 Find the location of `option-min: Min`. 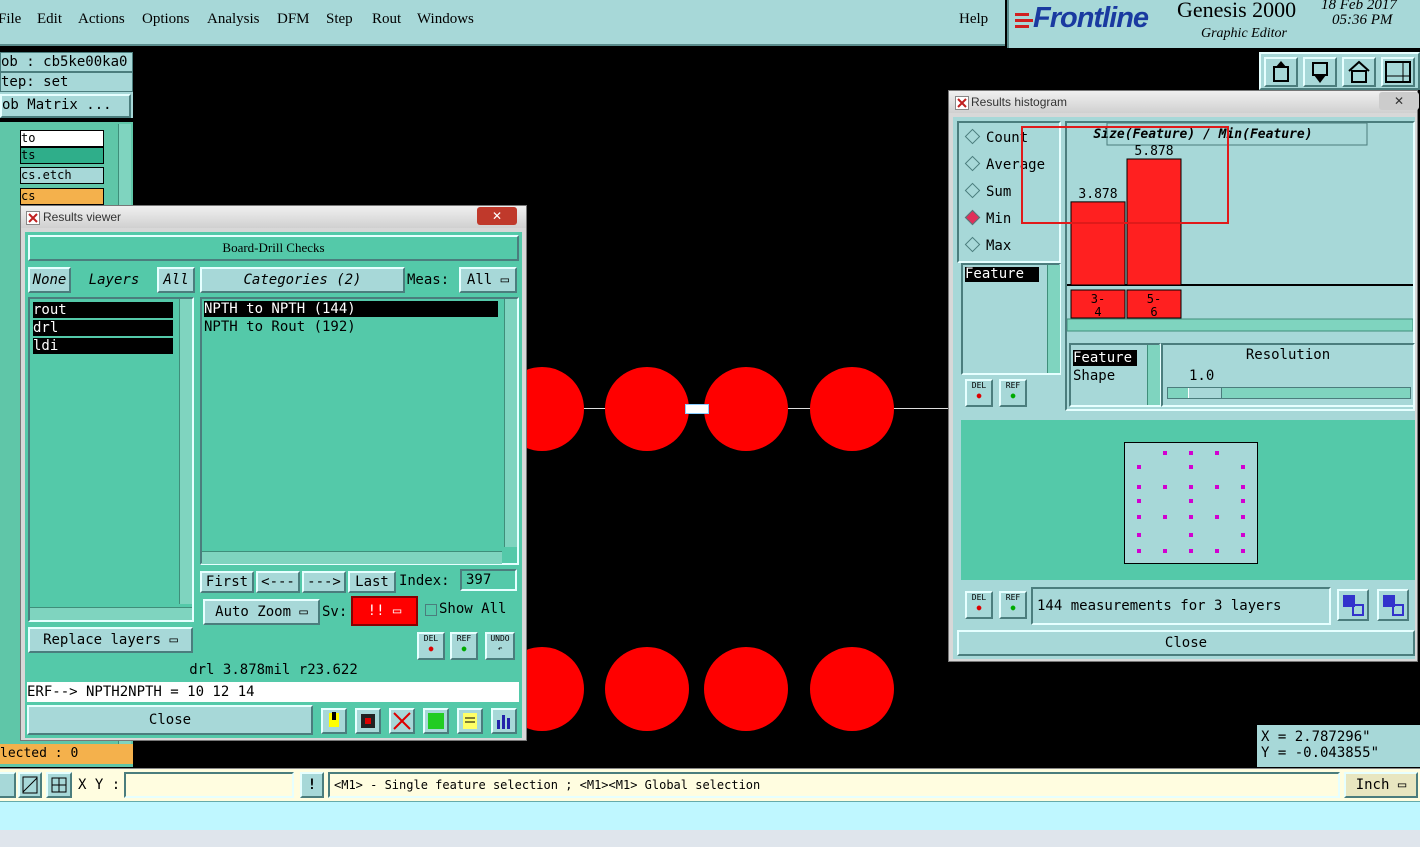

option-min: Min is located at coordinates (987, 218).